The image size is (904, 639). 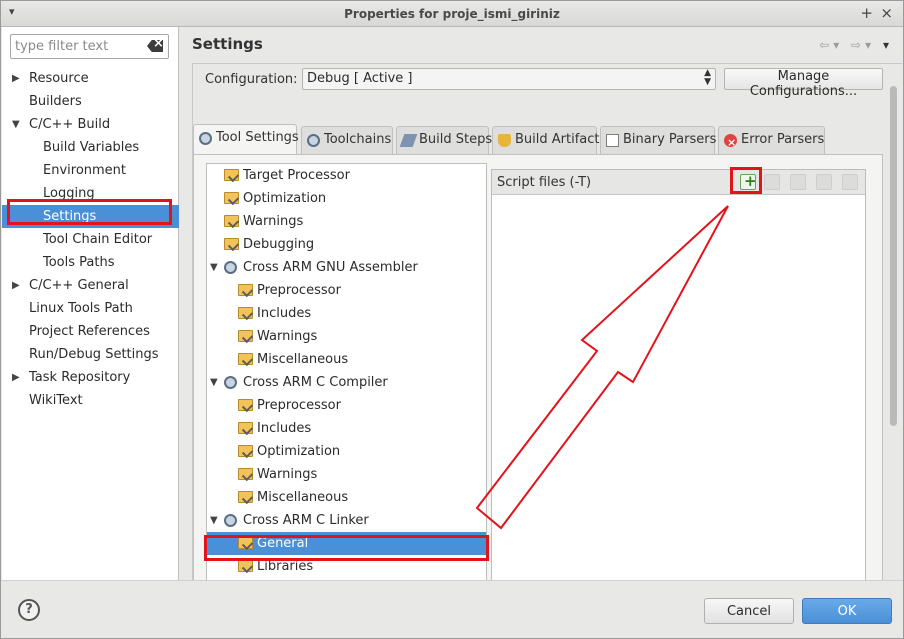 I want to click on error-icon, so click(x=730, y=143).